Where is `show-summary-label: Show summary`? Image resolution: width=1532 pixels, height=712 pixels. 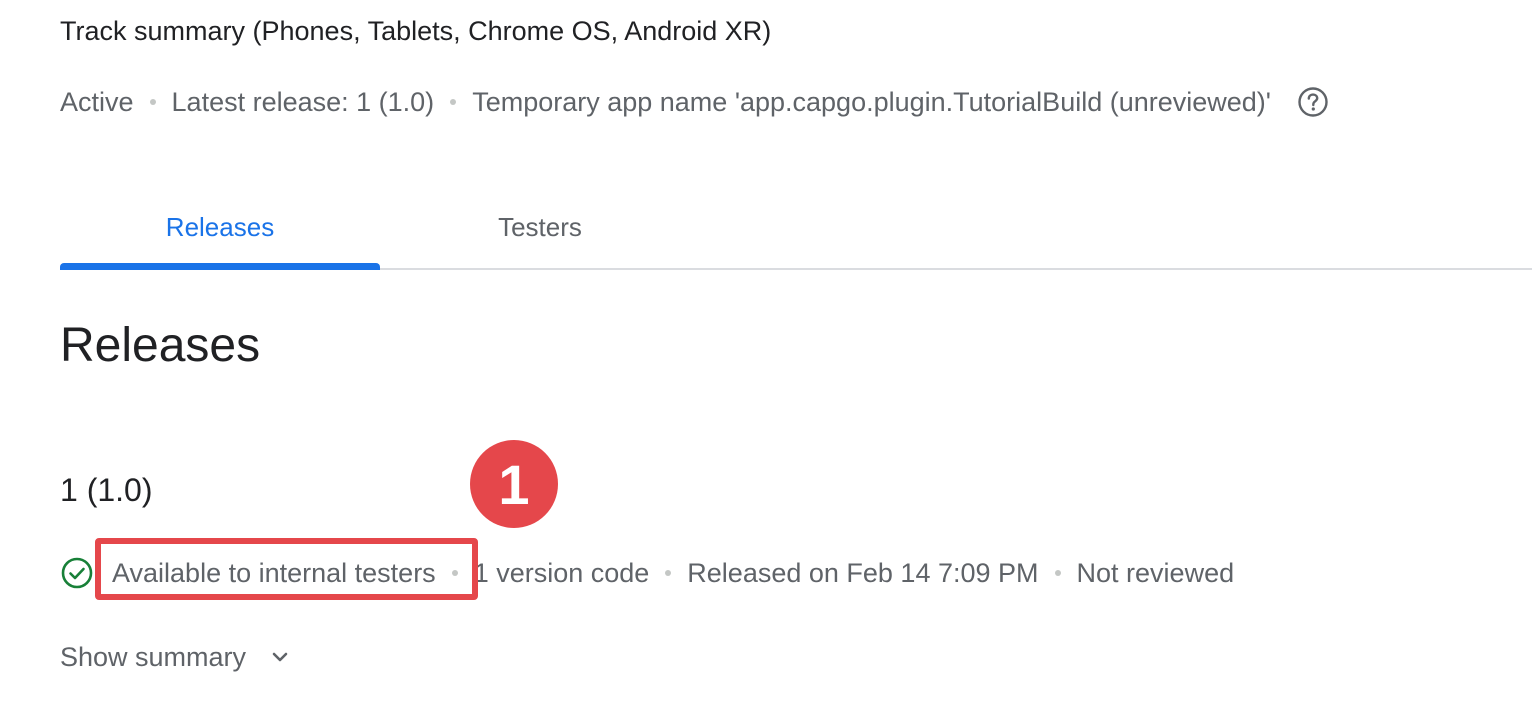 show-summary-label: Show summary is located at coordinates (153, 656).